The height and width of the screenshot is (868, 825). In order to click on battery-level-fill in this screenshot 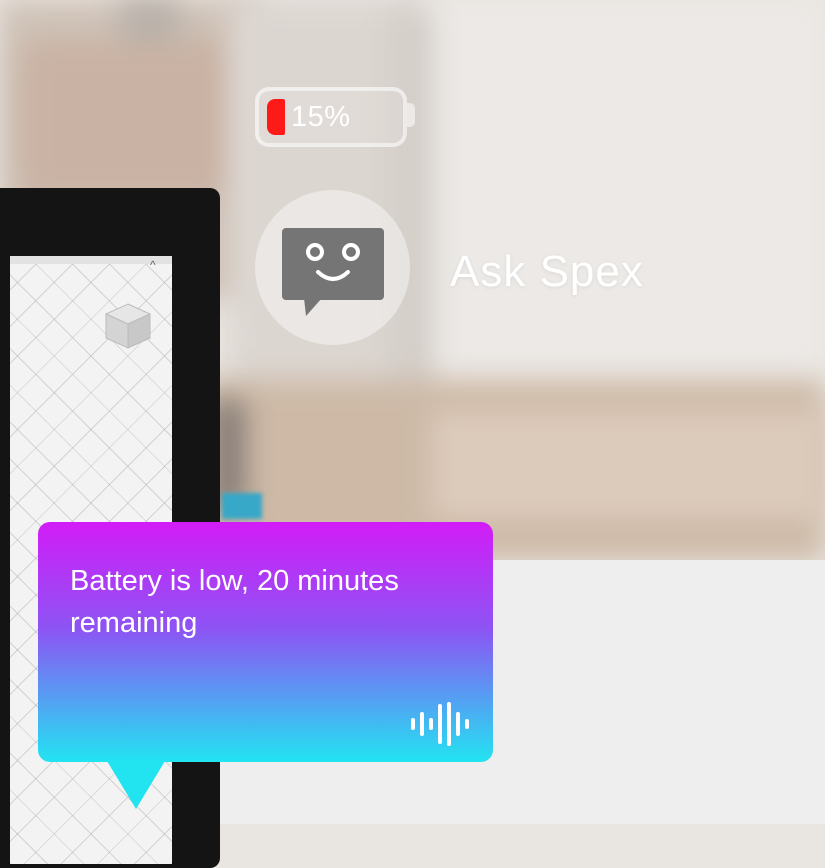, I will do `click(276, 117)`.